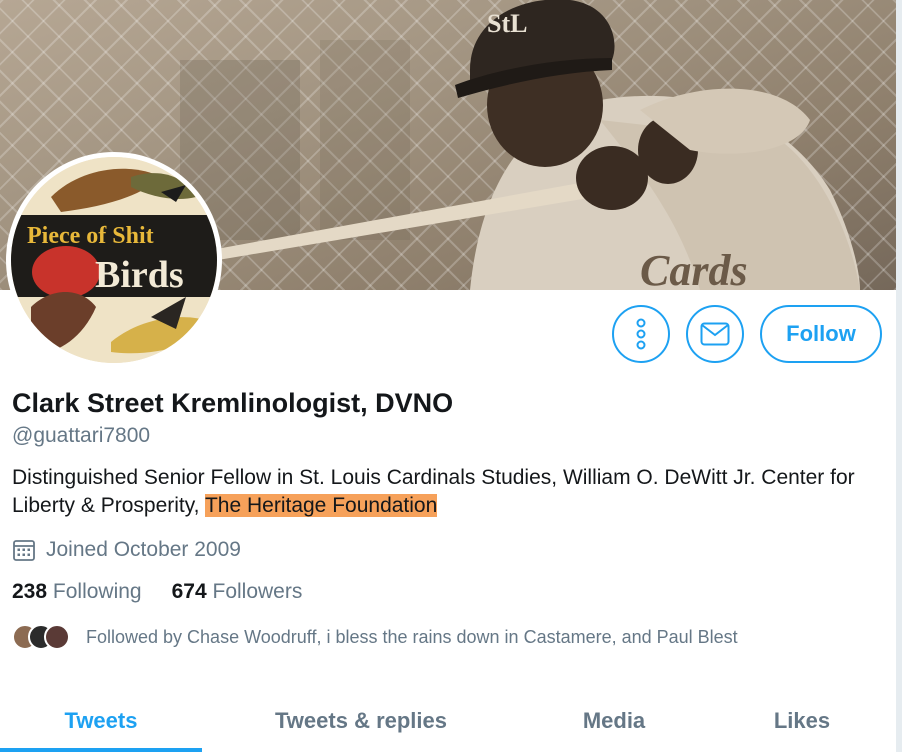 This screenshot has height=752, width=902. I want to click on join-date: Joined October 2009, so click(126, 550).